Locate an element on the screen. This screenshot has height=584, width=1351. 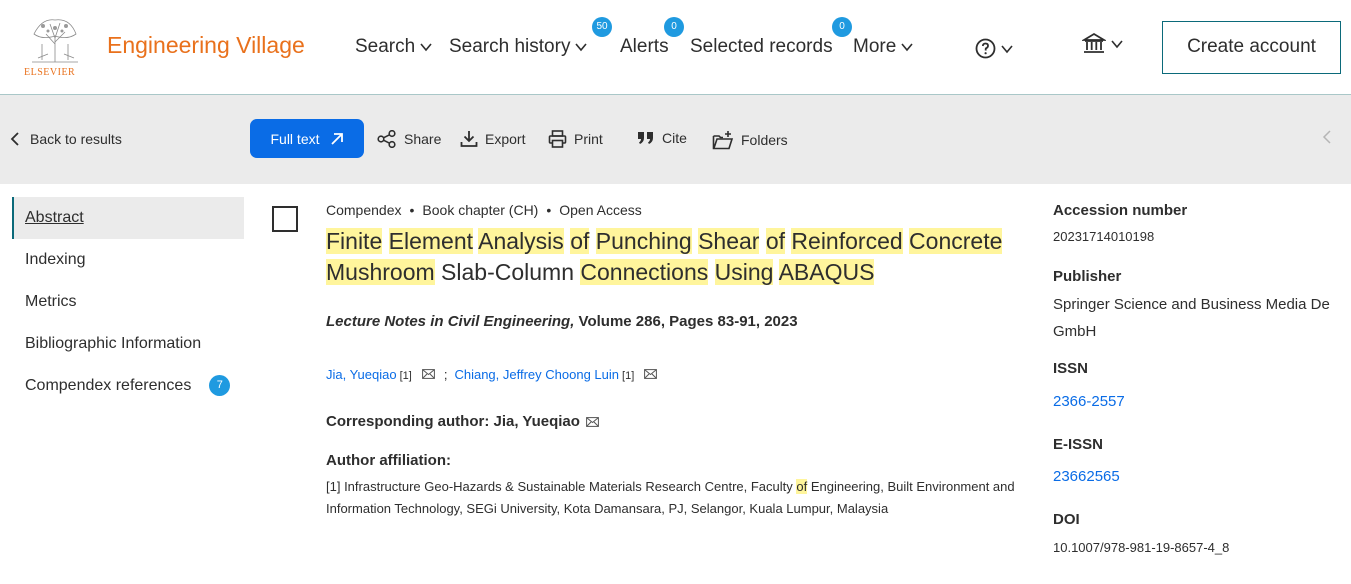
accession-number-value: 20231714010198 is located at coordinates (1104, 236).